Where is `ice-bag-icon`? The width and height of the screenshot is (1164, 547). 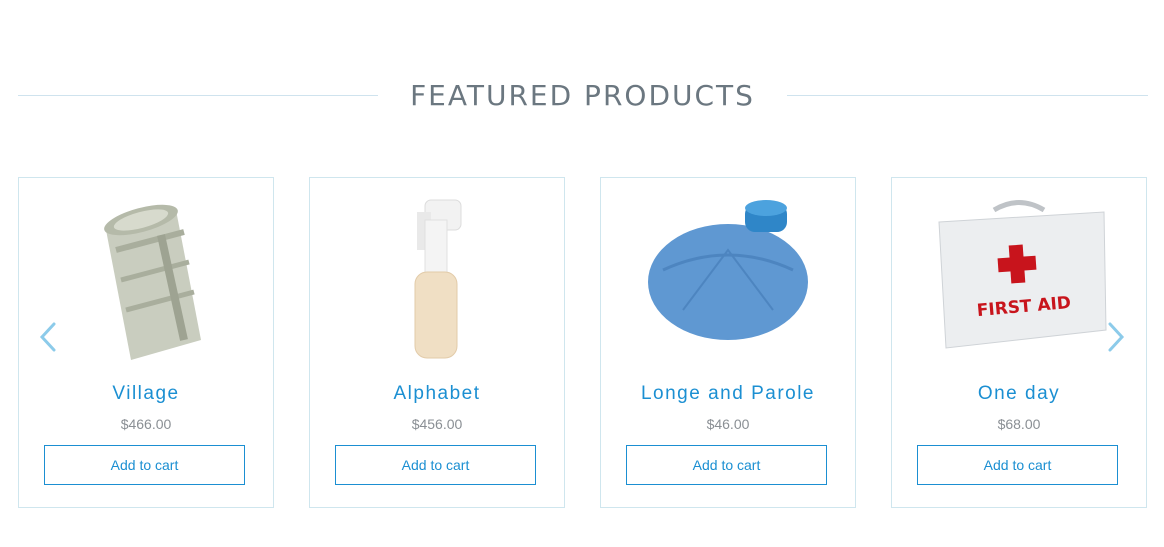 ice-bag-icon is located at coordinates (728, 270).